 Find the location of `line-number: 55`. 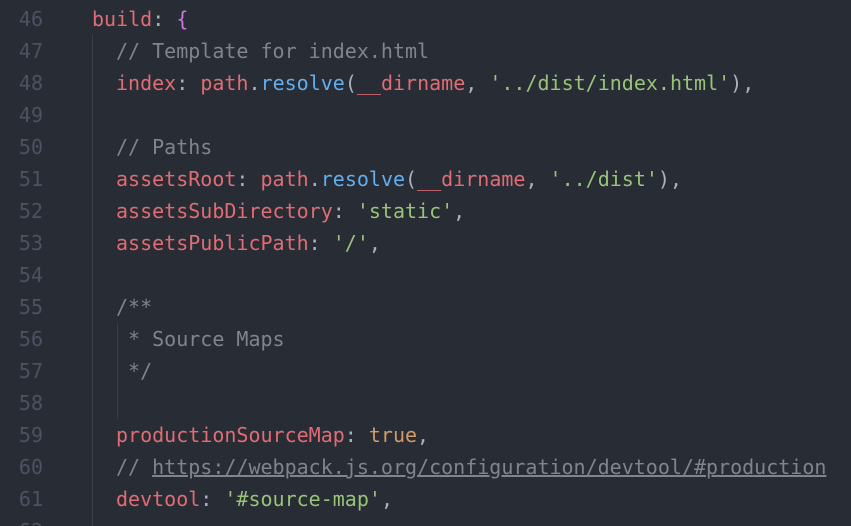

line-number: 55 is located at coordinates (30, 307).